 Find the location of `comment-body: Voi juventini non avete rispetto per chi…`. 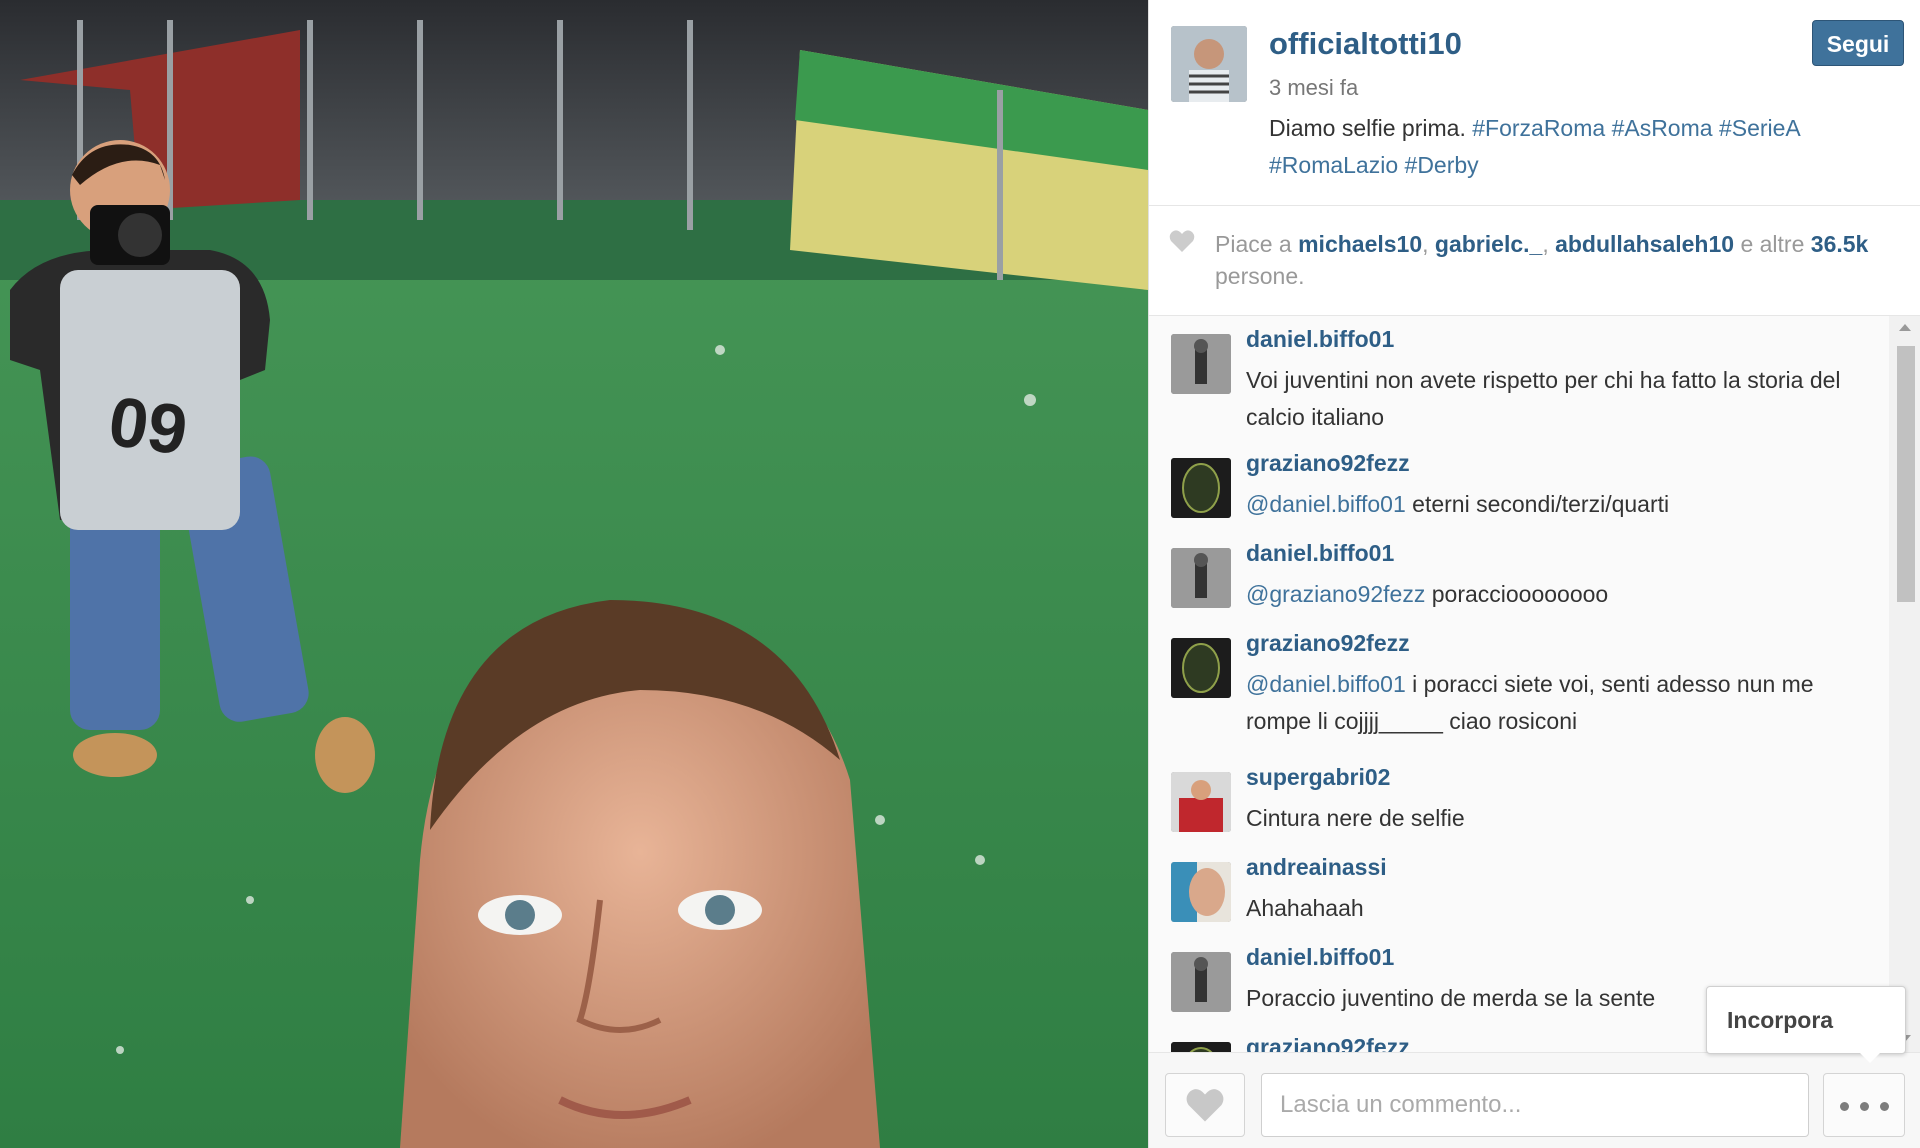

comment-body: Voi juventini non avete rispetto per chi… is located at coordinates (1543, 398).